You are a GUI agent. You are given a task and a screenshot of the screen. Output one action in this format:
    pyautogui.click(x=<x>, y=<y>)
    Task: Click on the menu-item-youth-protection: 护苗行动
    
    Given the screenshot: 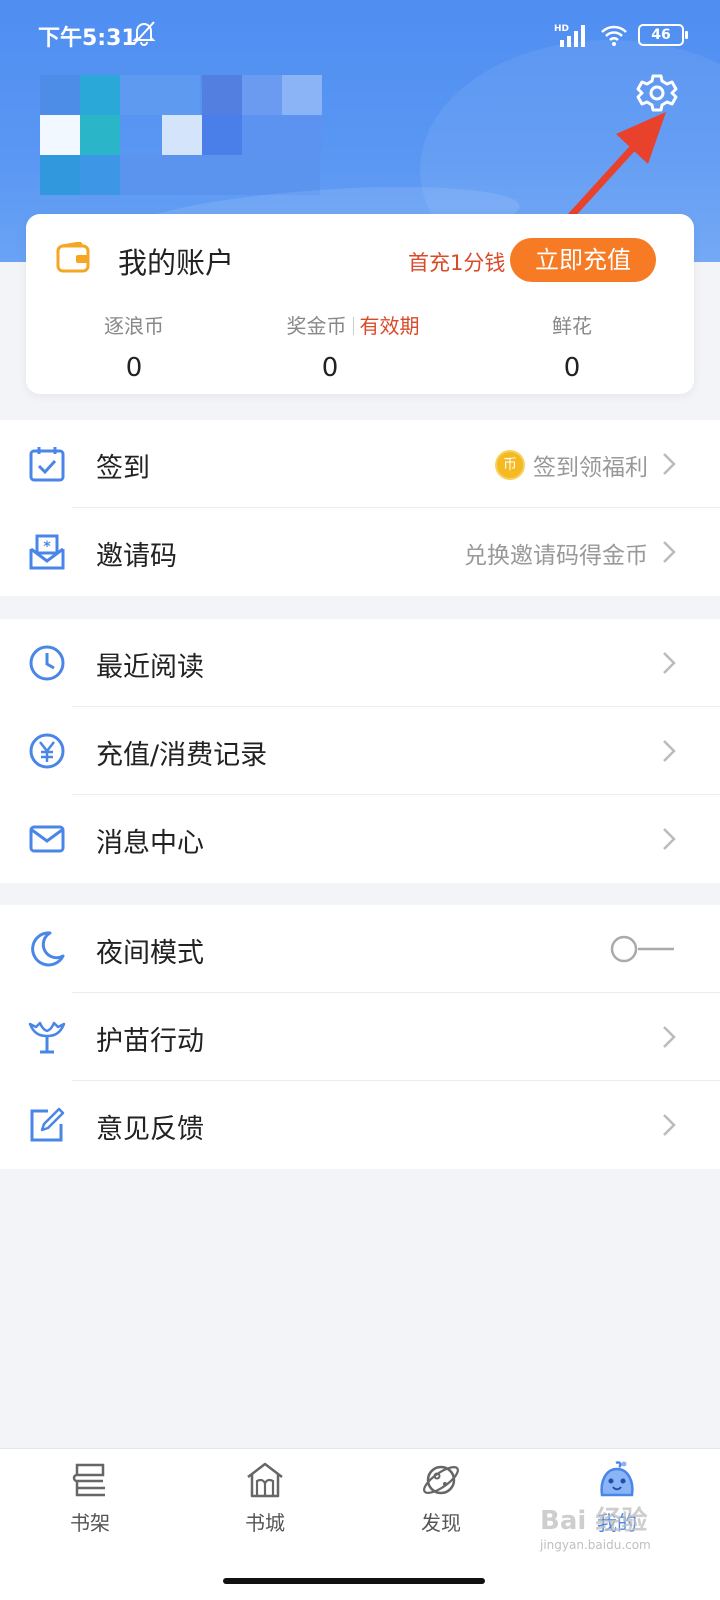 What is the action you would take?
    pyautogui.click(x=360, y=1037)
    